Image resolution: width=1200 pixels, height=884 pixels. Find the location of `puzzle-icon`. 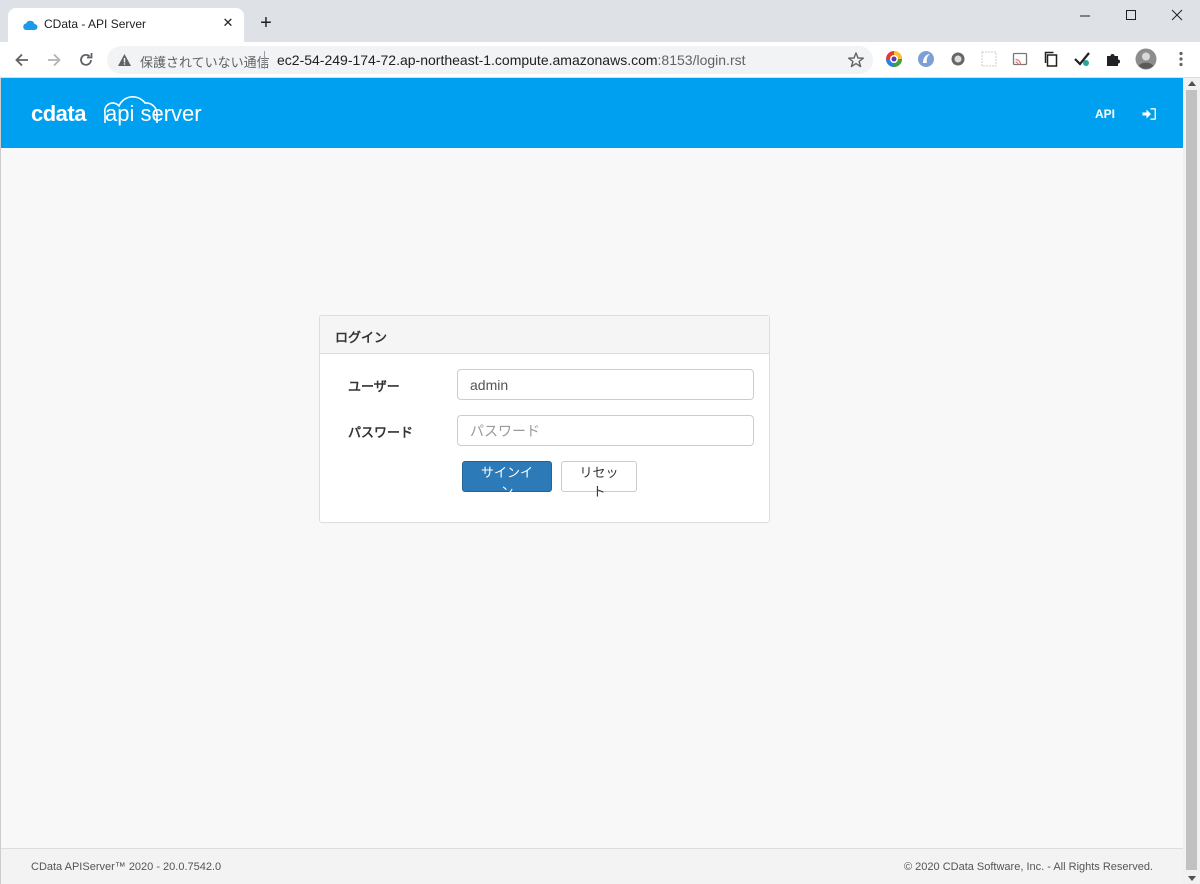

puzzle-icon is located at coordinates (1113, 59).